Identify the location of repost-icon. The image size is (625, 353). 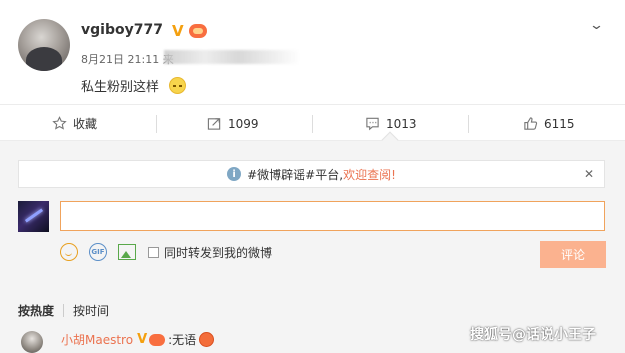
(214, 124).